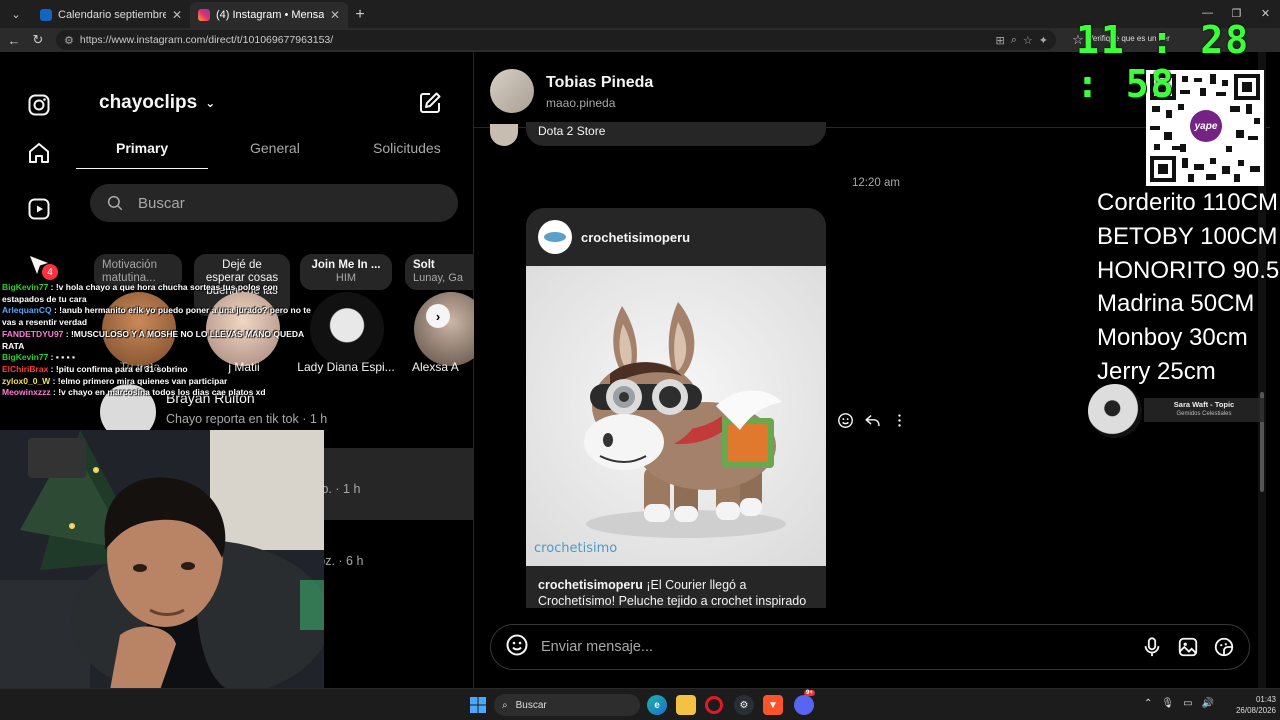 The height and width of the screenshot is (720, 1280). What do you see at coordinates (1000, 40) in the screenshot?
I see `install-app-icon: ⊞` at bounding box center [1000, 40].